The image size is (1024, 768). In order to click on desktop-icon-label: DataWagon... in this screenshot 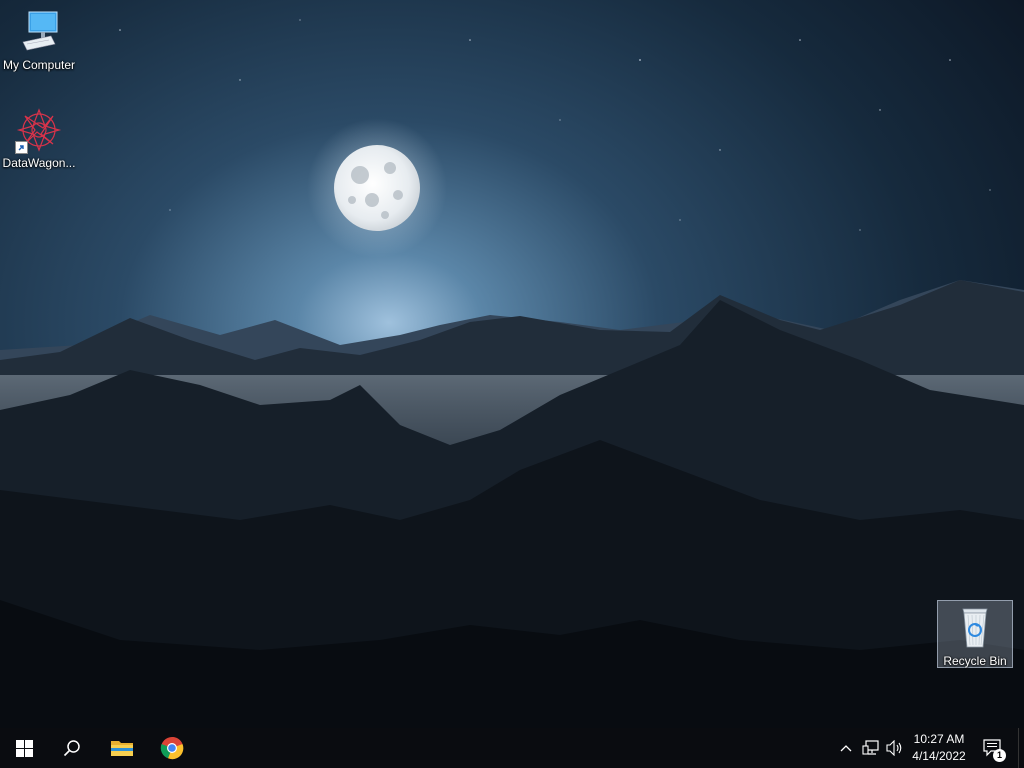, I will do `click(39, 163)`.